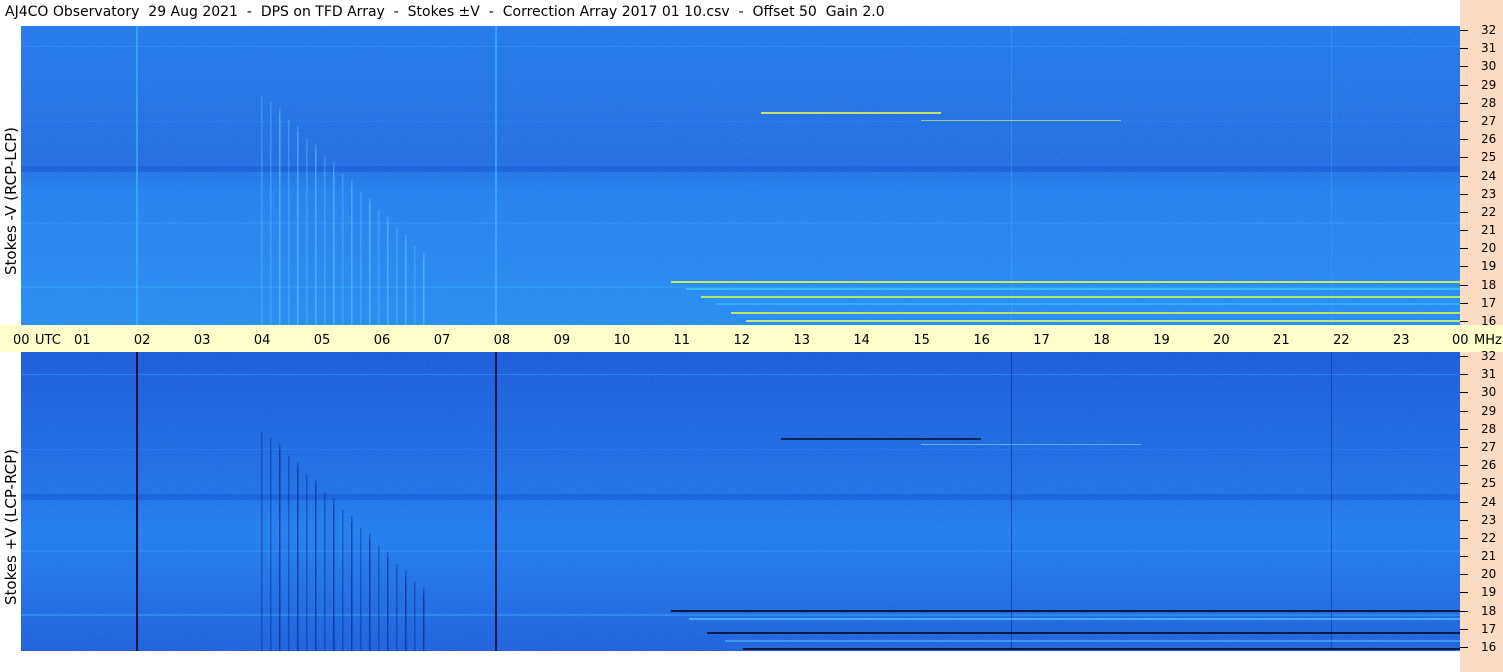  Describe the element at coordinates (382, 340) in the screenshot. I see `time-tick: 06` at that location.